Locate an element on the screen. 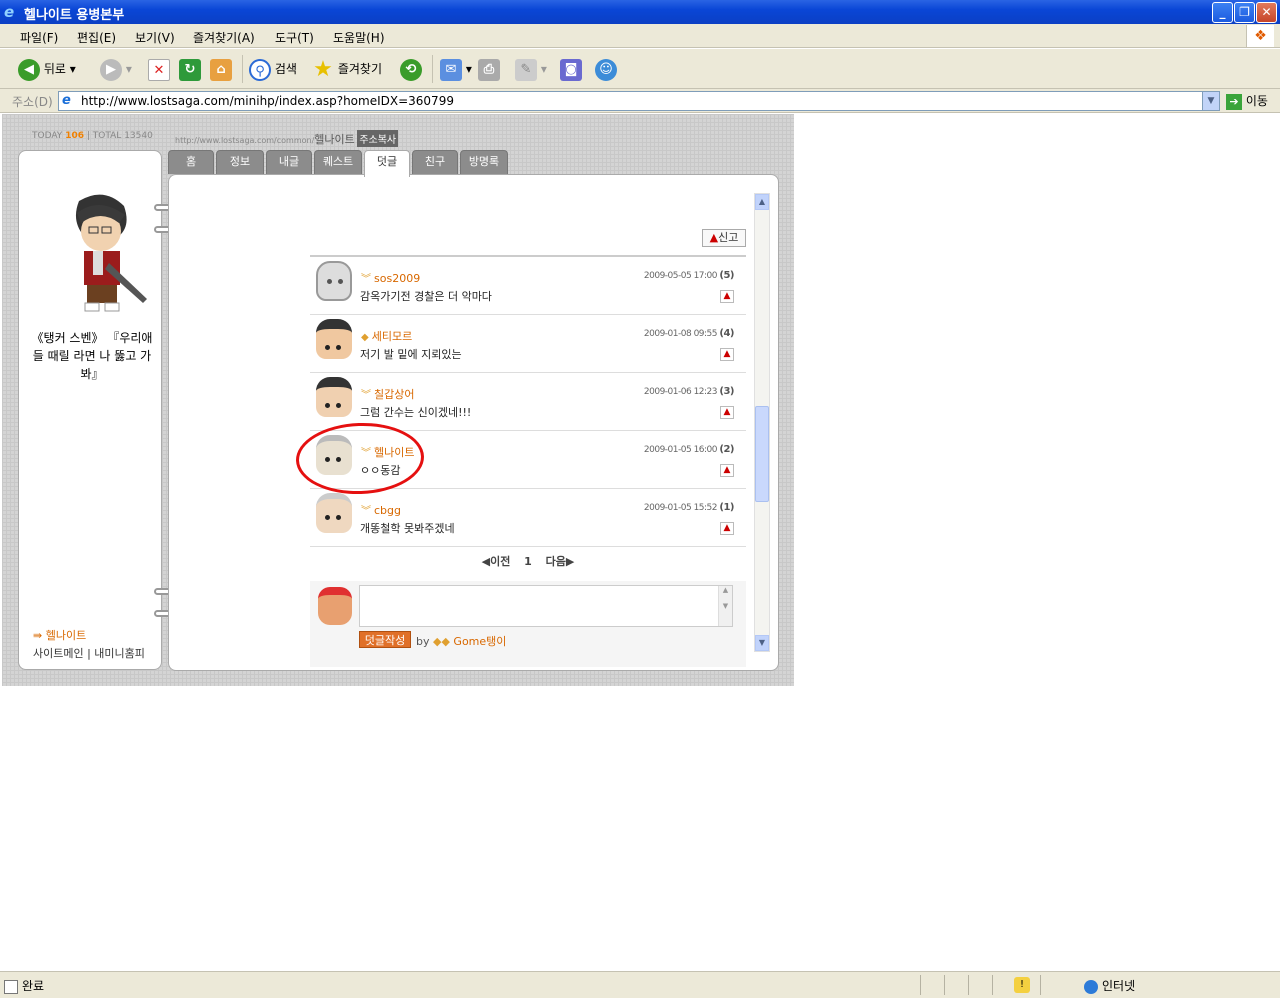  comment-date: 2009-05-05 17:00 (5) is located at coordinates (689, 275).